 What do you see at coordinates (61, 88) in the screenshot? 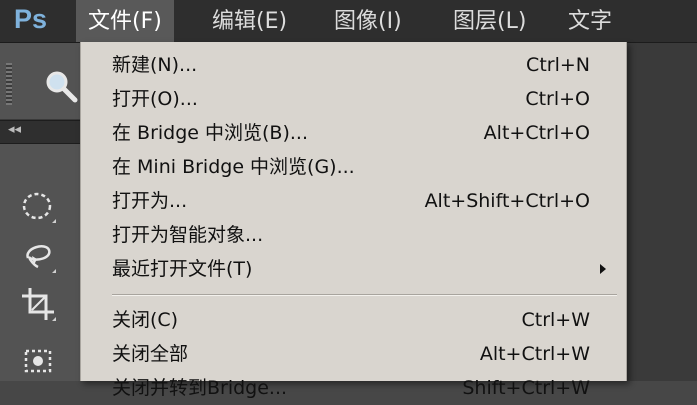
I see `magnifier-icon` at bounding box center [61, 88].